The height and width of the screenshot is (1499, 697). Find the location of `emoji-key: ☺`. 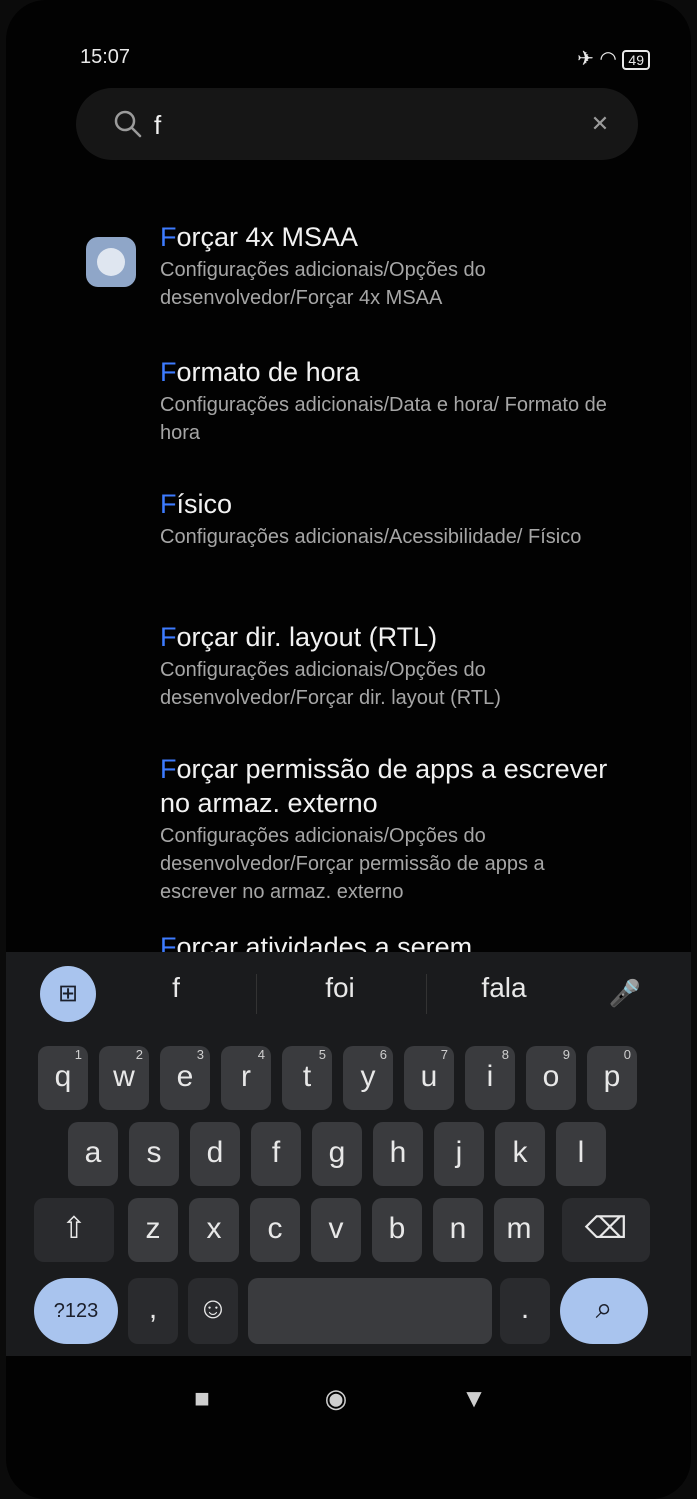

emoji-key: ☺ is located at coordinates (213, 1311).